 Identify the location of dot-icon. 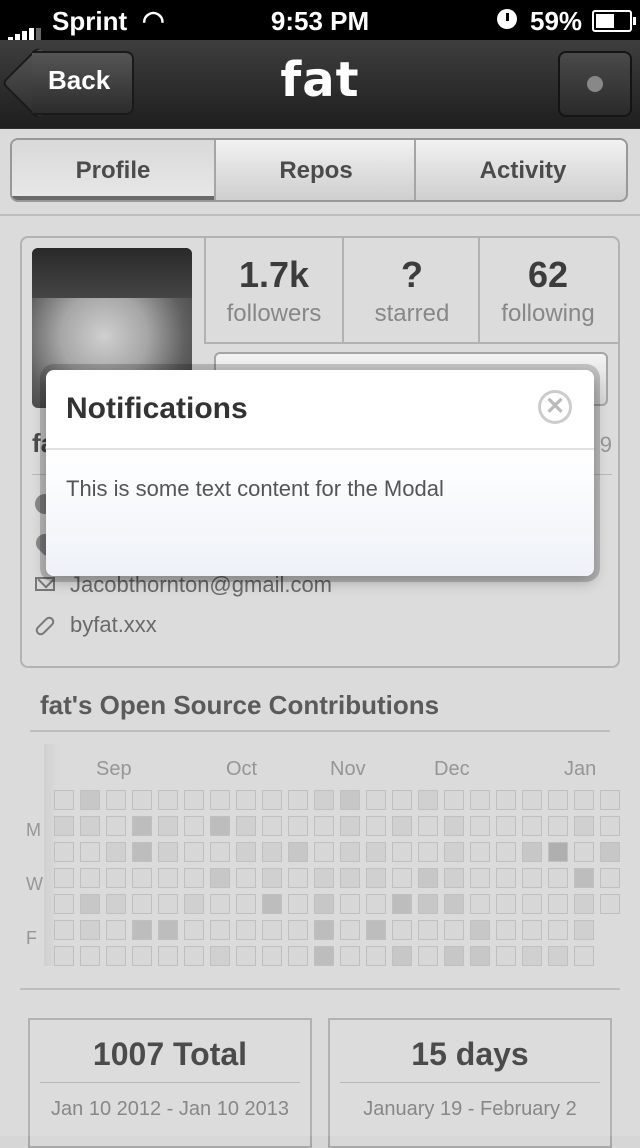
(595, 84).